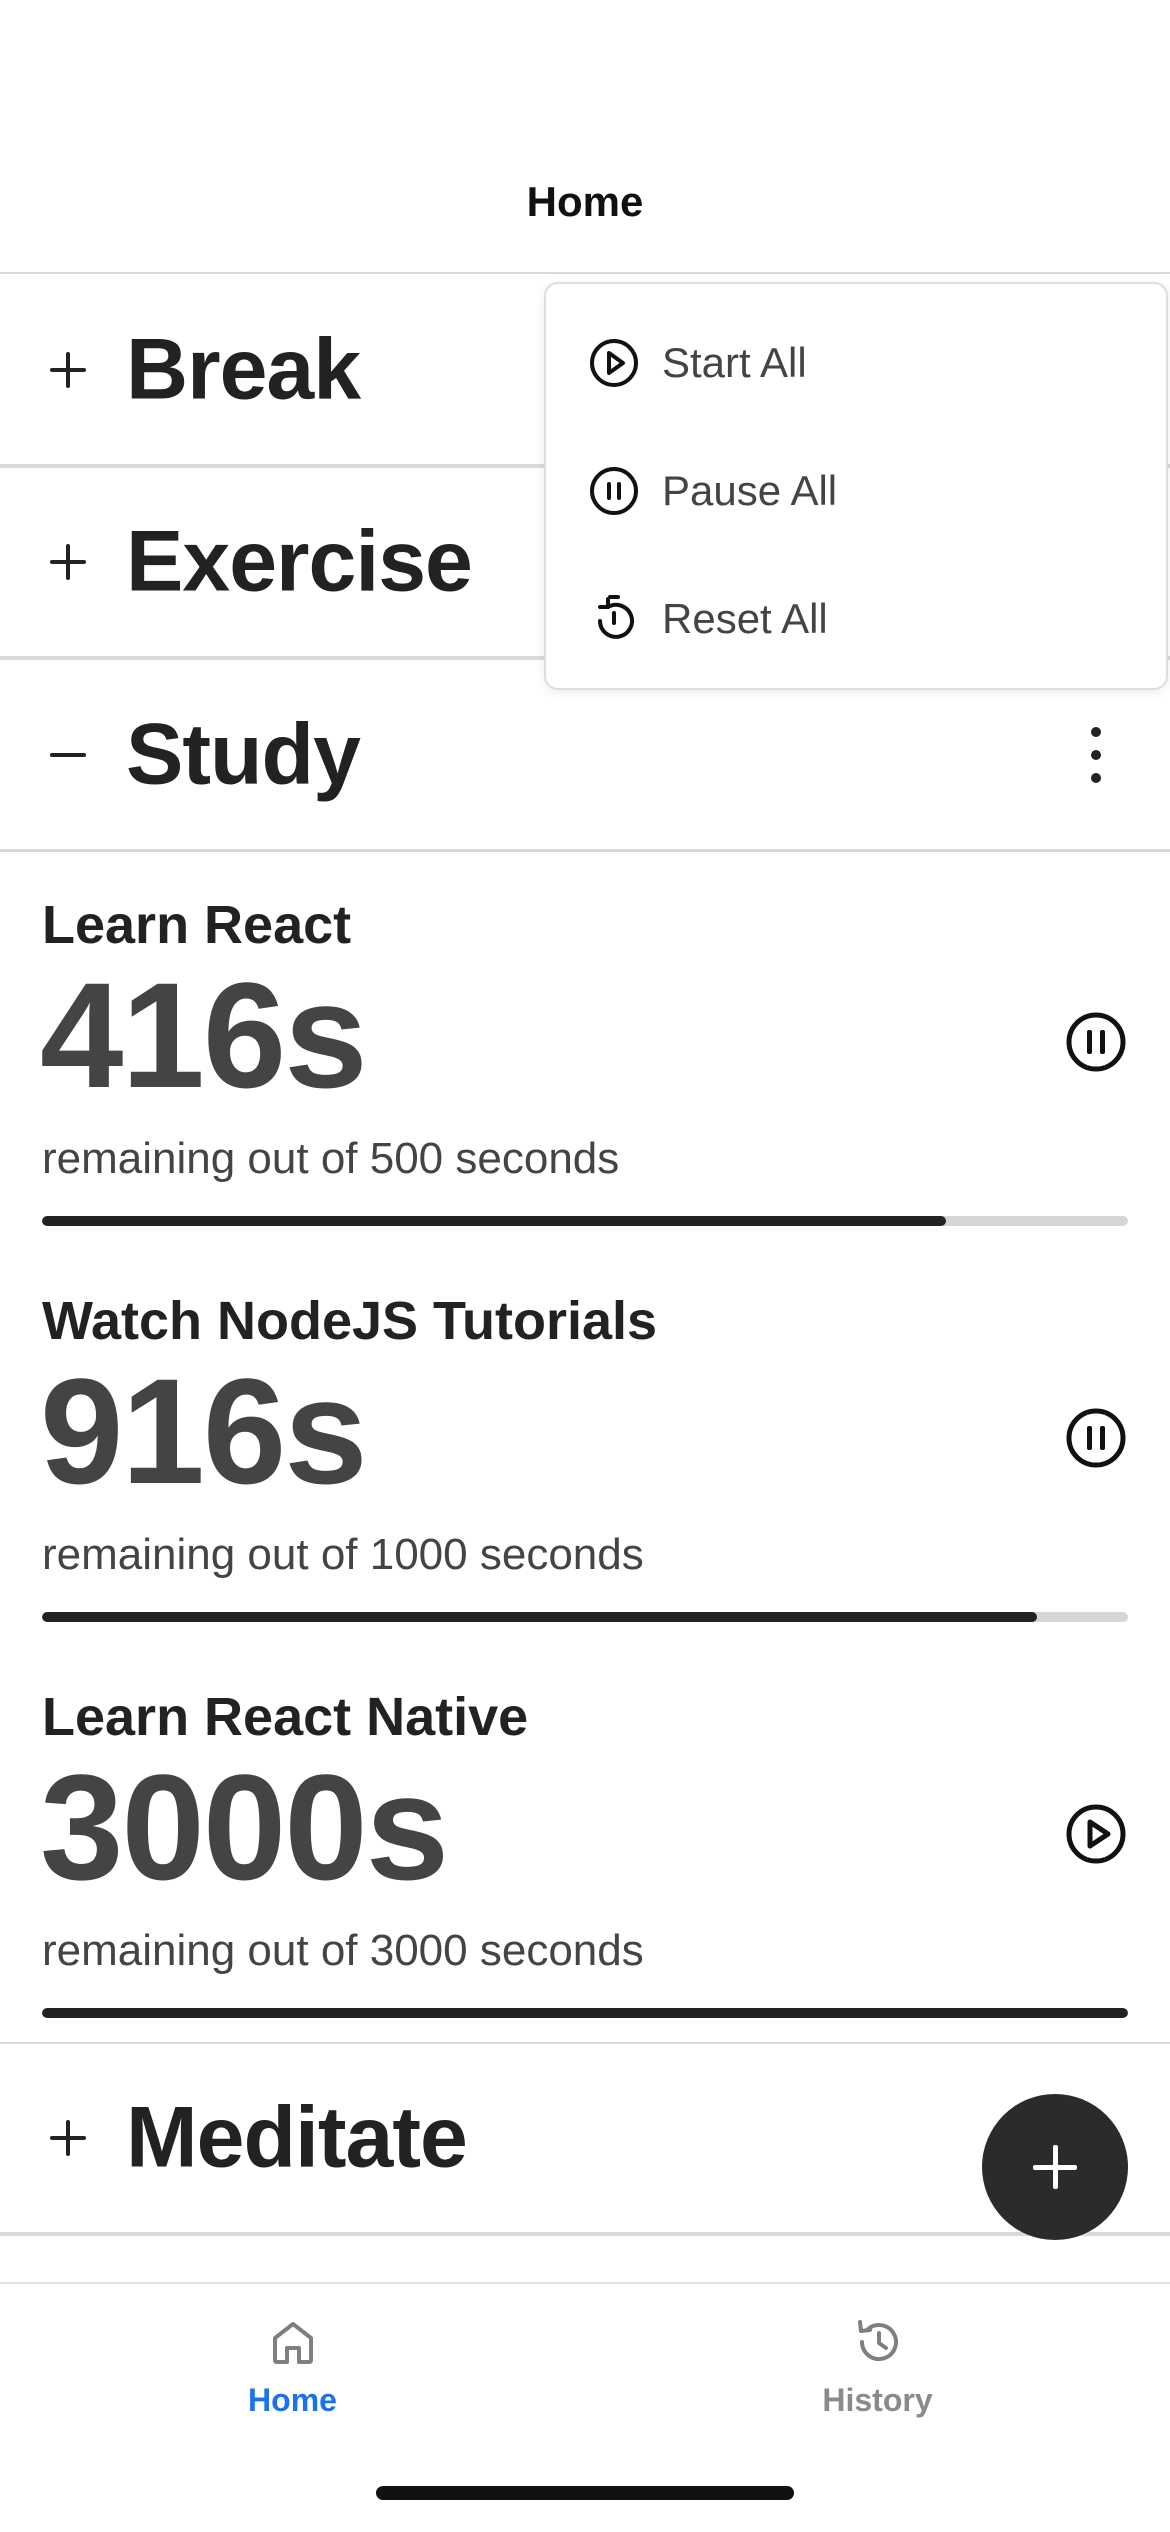 This screenshot has width=1170, height=2532. I want to click on menu-item-label: Start All, so click(734, 362).